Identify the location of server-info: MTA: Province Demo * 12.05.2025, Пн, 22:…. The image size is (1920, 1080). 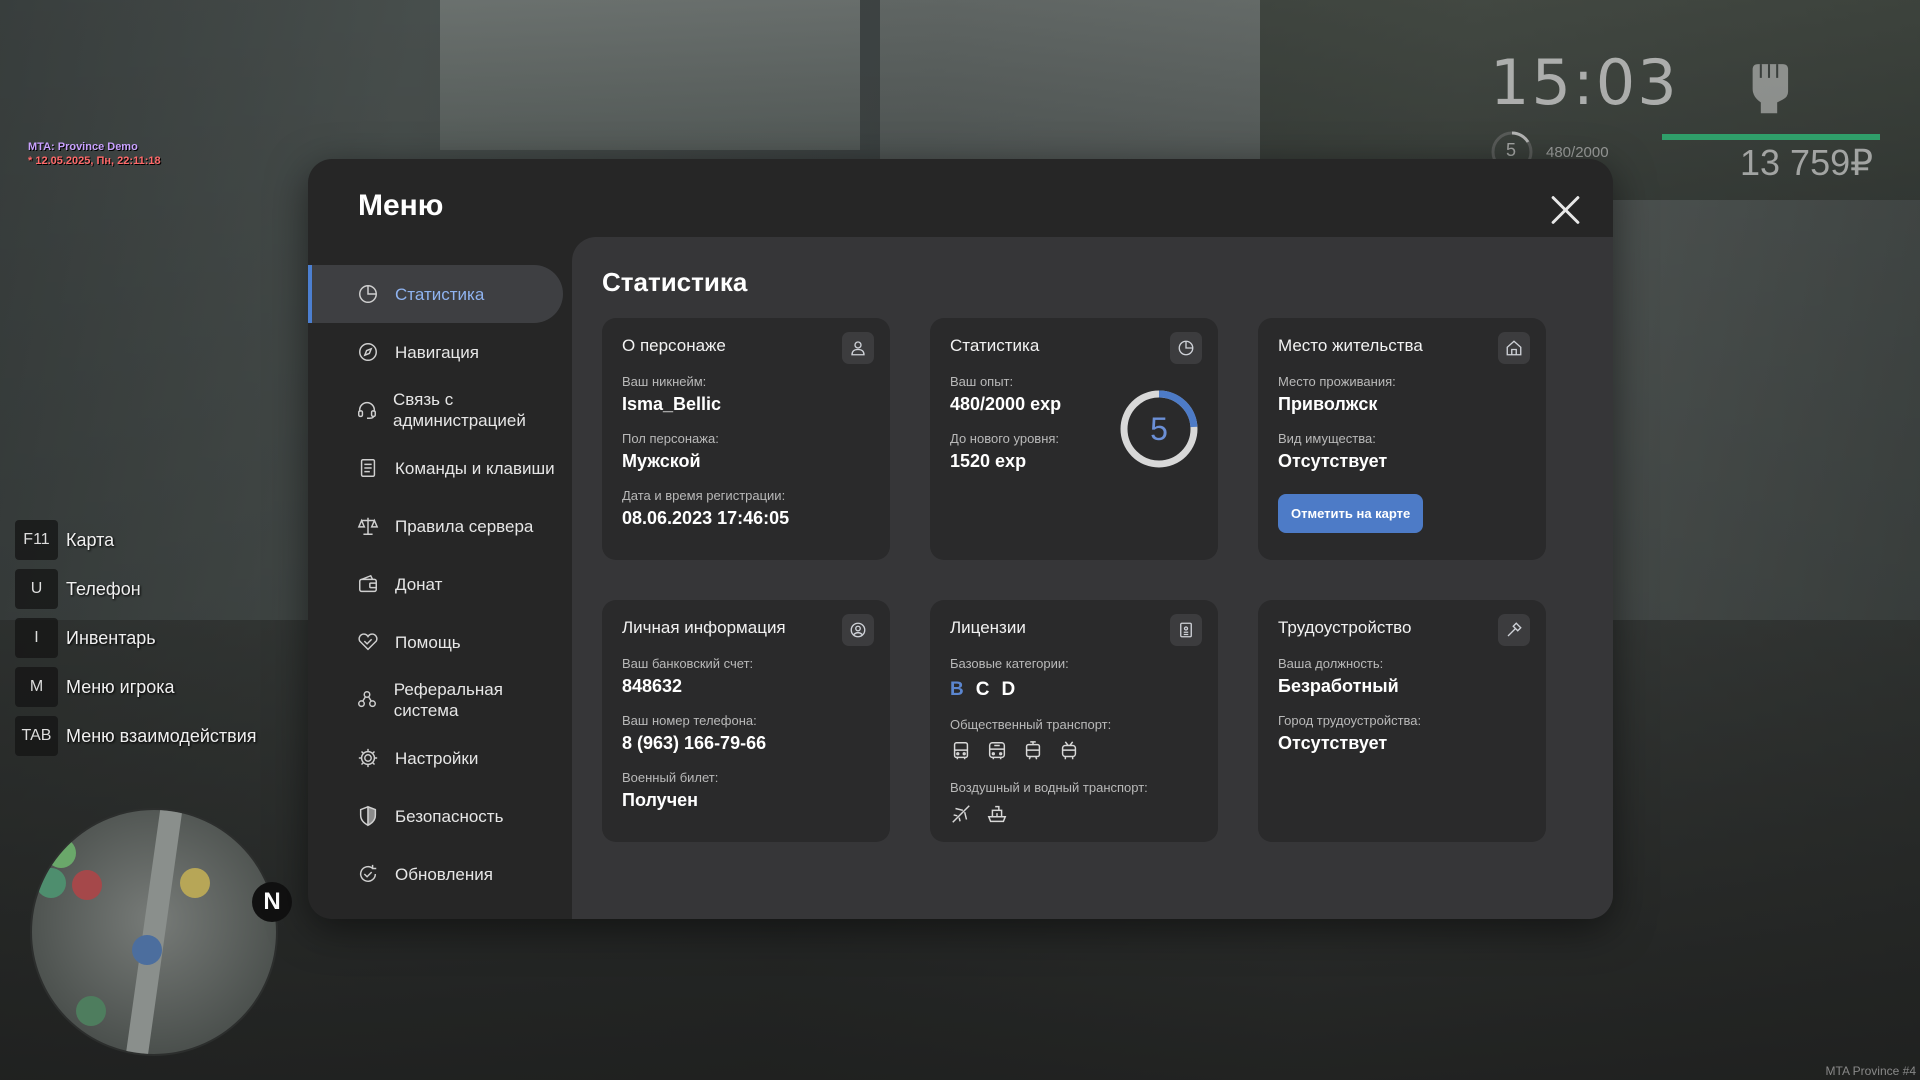
(94, 154).